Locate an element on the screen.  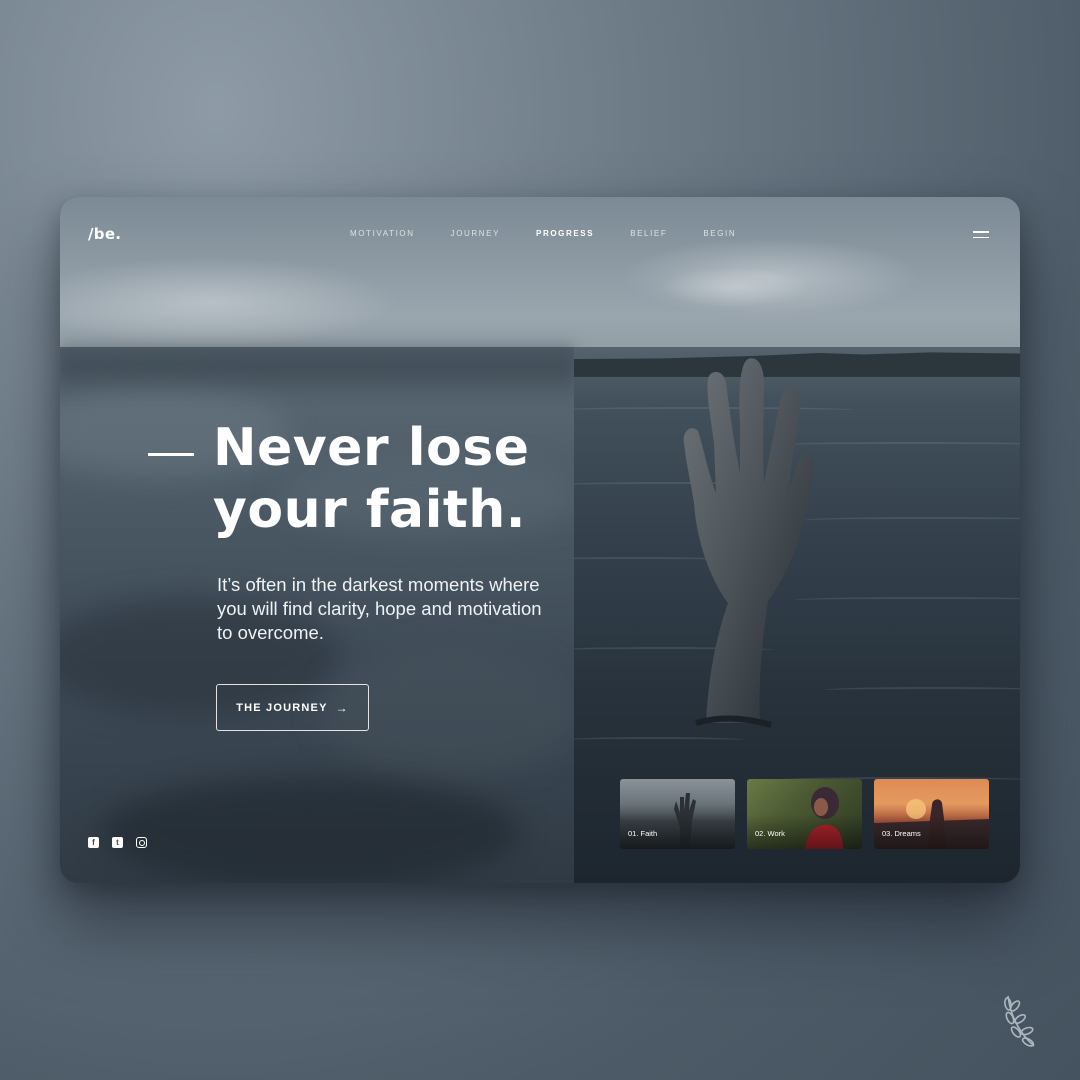
headline-dash is located at coordinates (171, 454).